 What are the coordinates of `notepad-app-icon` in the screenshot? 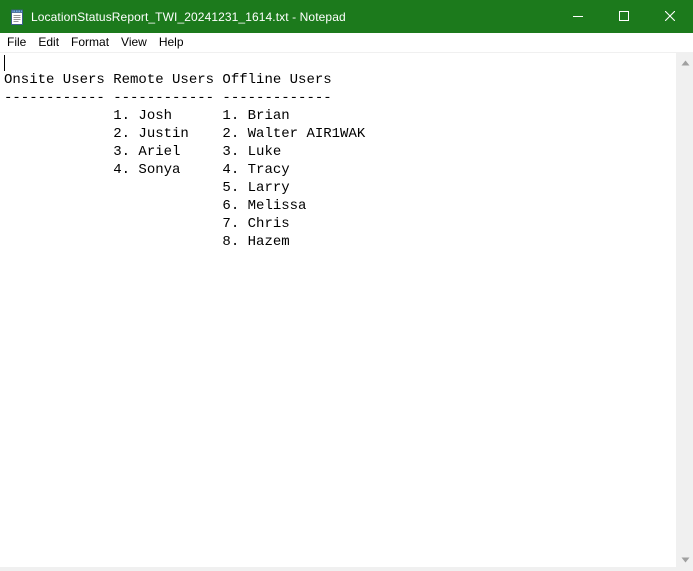 It's located at (17, 17).